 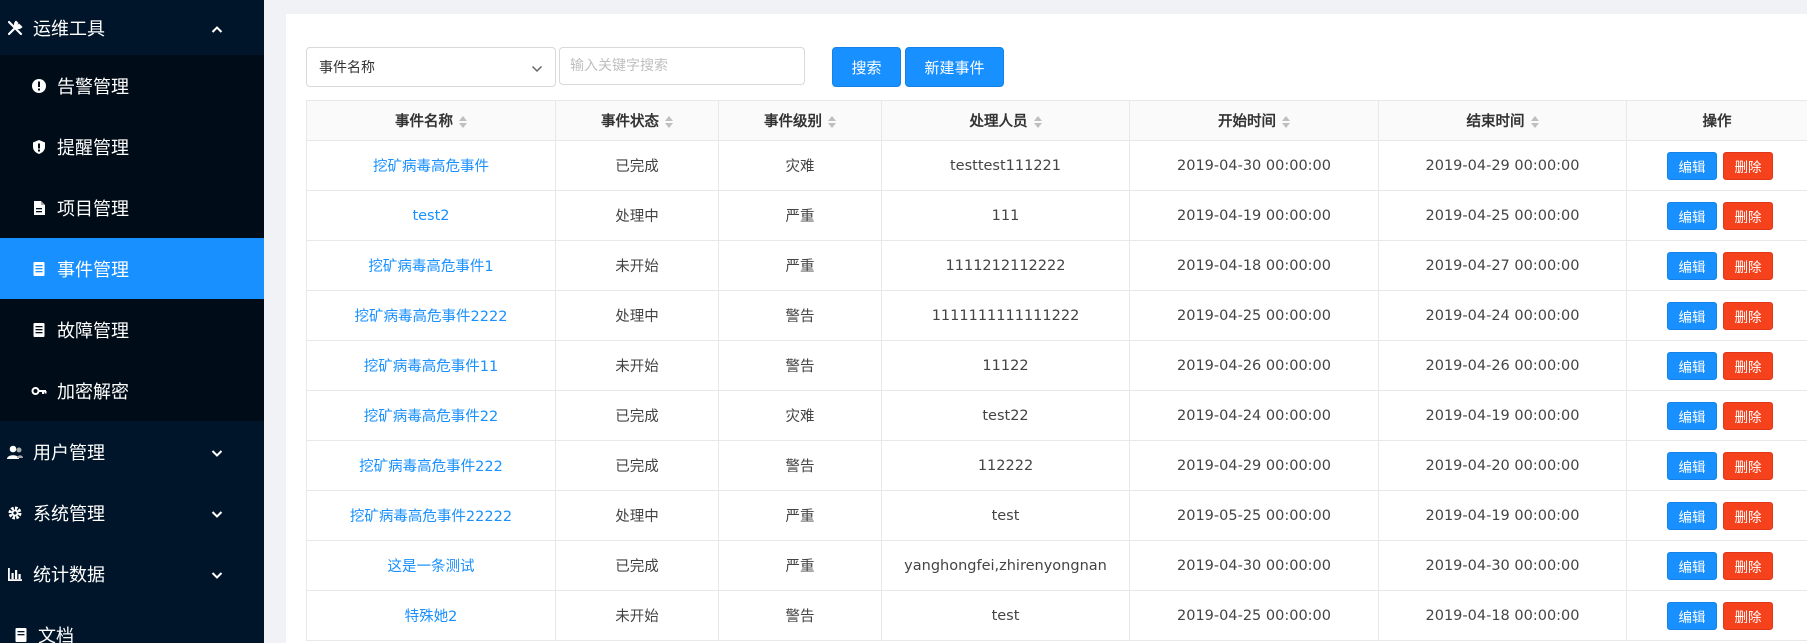 What do you see at coordinates (132, 451) in the screenshot?
I see `sidebar-group-user-management: 用户管理` at bounding box center [132, 451].